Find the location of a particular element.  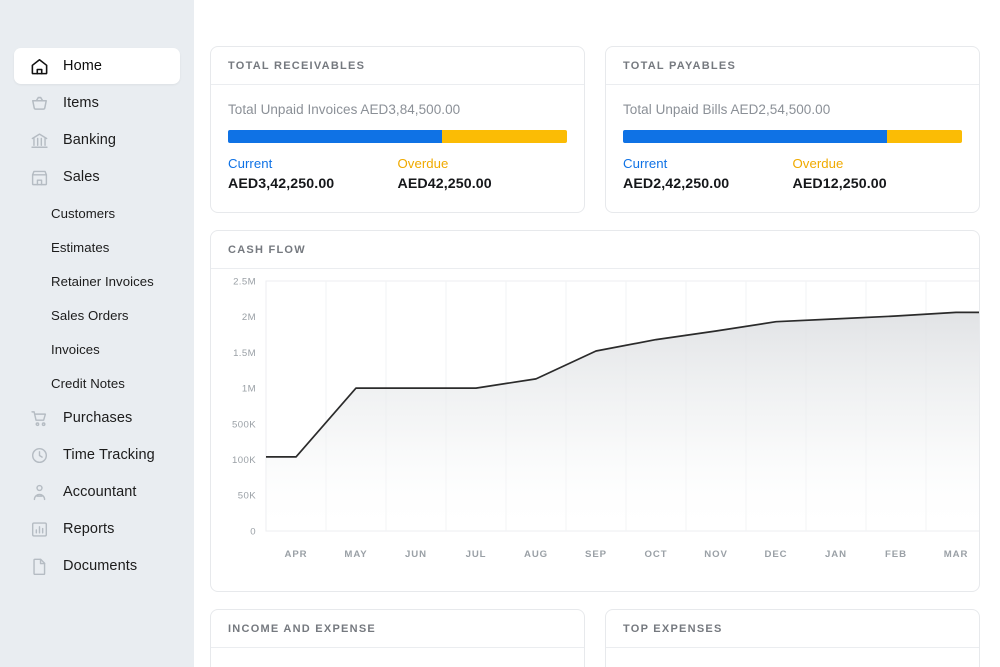

svg-text: 2M is located at coordinates (249, 317).